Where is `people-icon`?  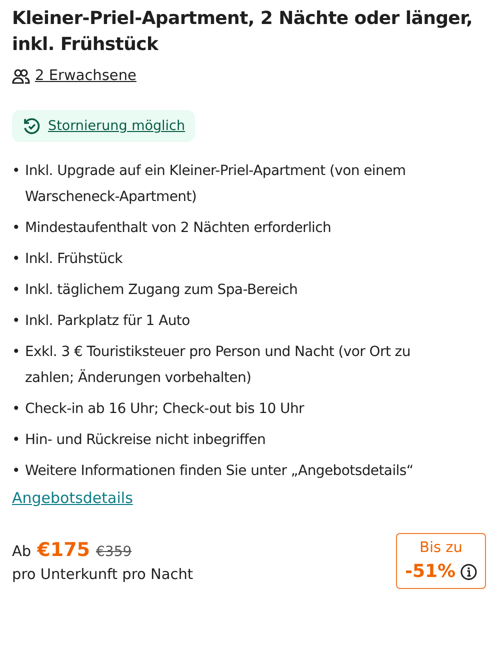 people-icon is located at coordinates (21, 76).